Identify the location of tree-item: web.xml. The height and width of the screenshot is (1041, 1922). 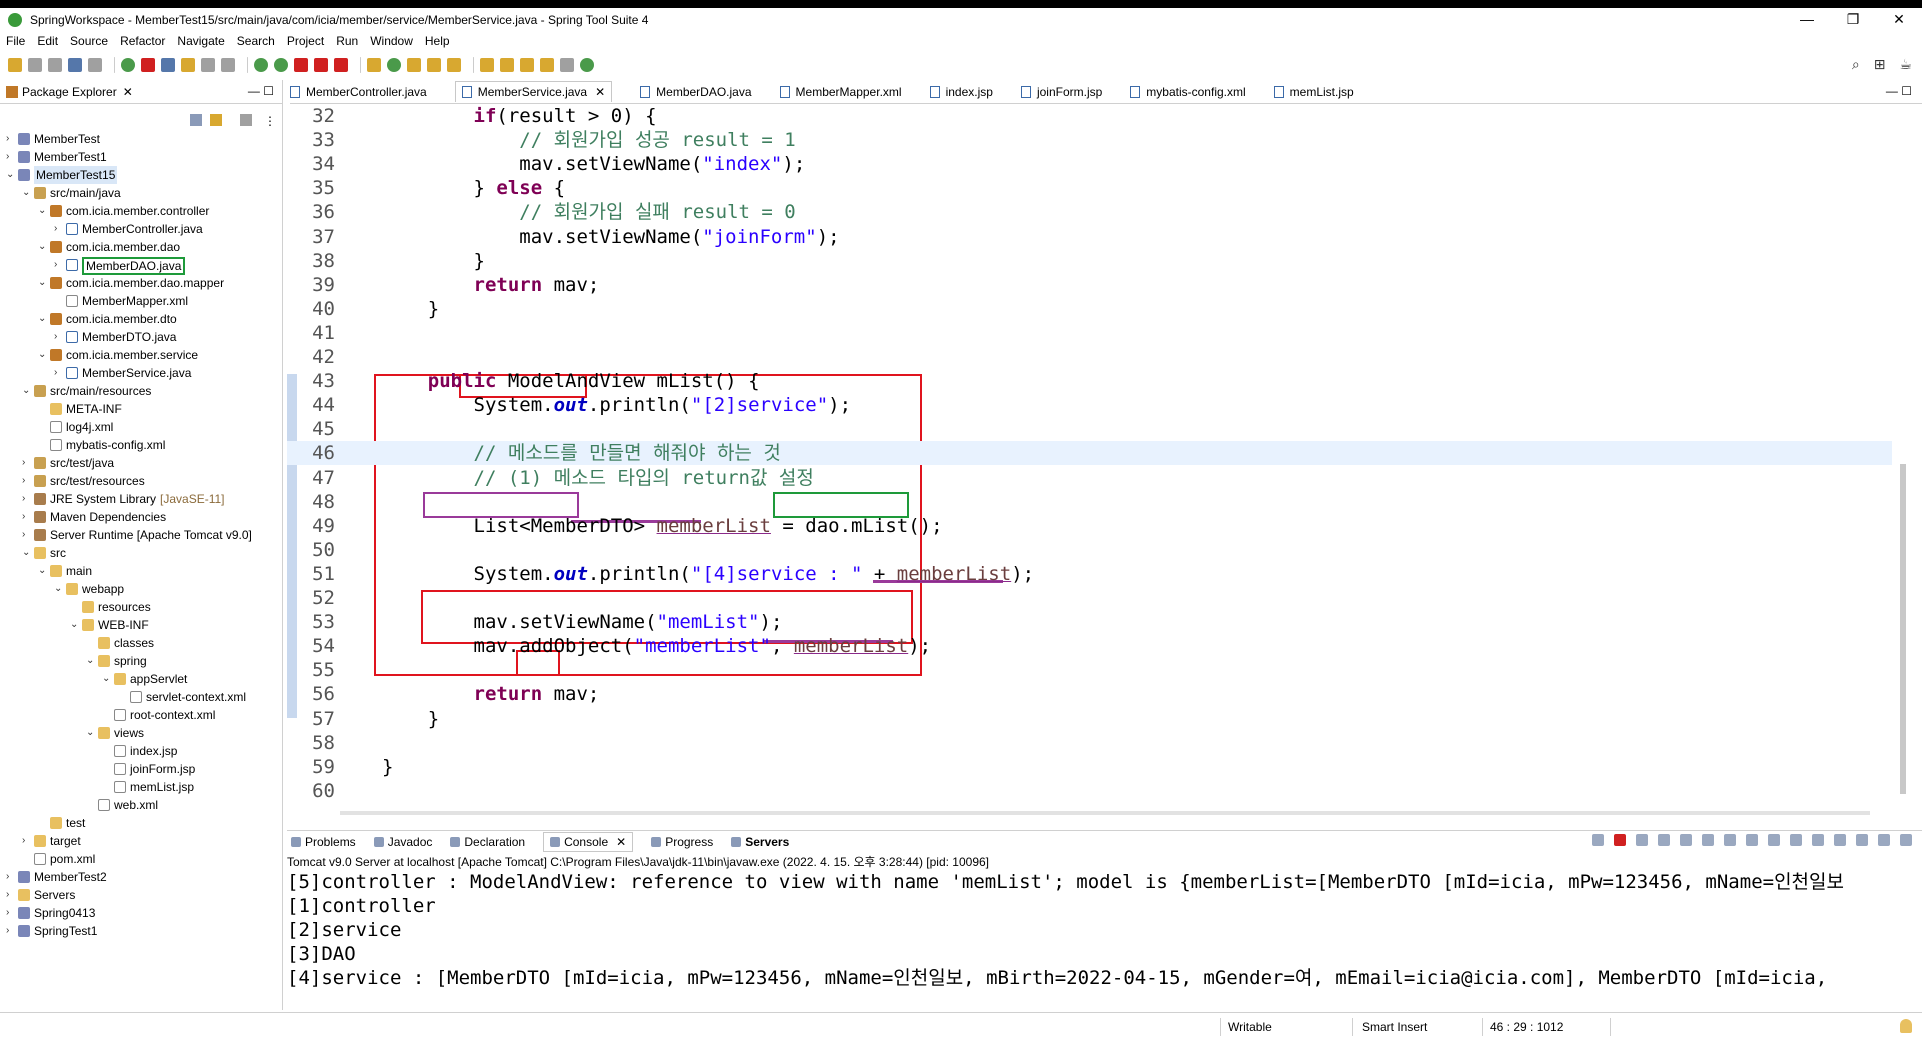
(141, 805).